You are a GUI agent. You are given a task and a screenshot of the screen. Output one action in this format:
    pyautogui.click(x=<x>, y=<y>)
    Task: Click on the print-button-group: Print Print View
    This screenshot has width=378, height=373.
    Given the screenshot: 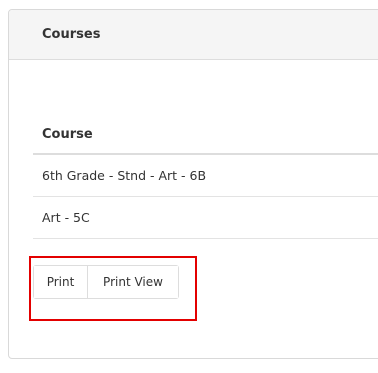 What is the action you would take?
    pyautogui.click(x=106, y=282)
    